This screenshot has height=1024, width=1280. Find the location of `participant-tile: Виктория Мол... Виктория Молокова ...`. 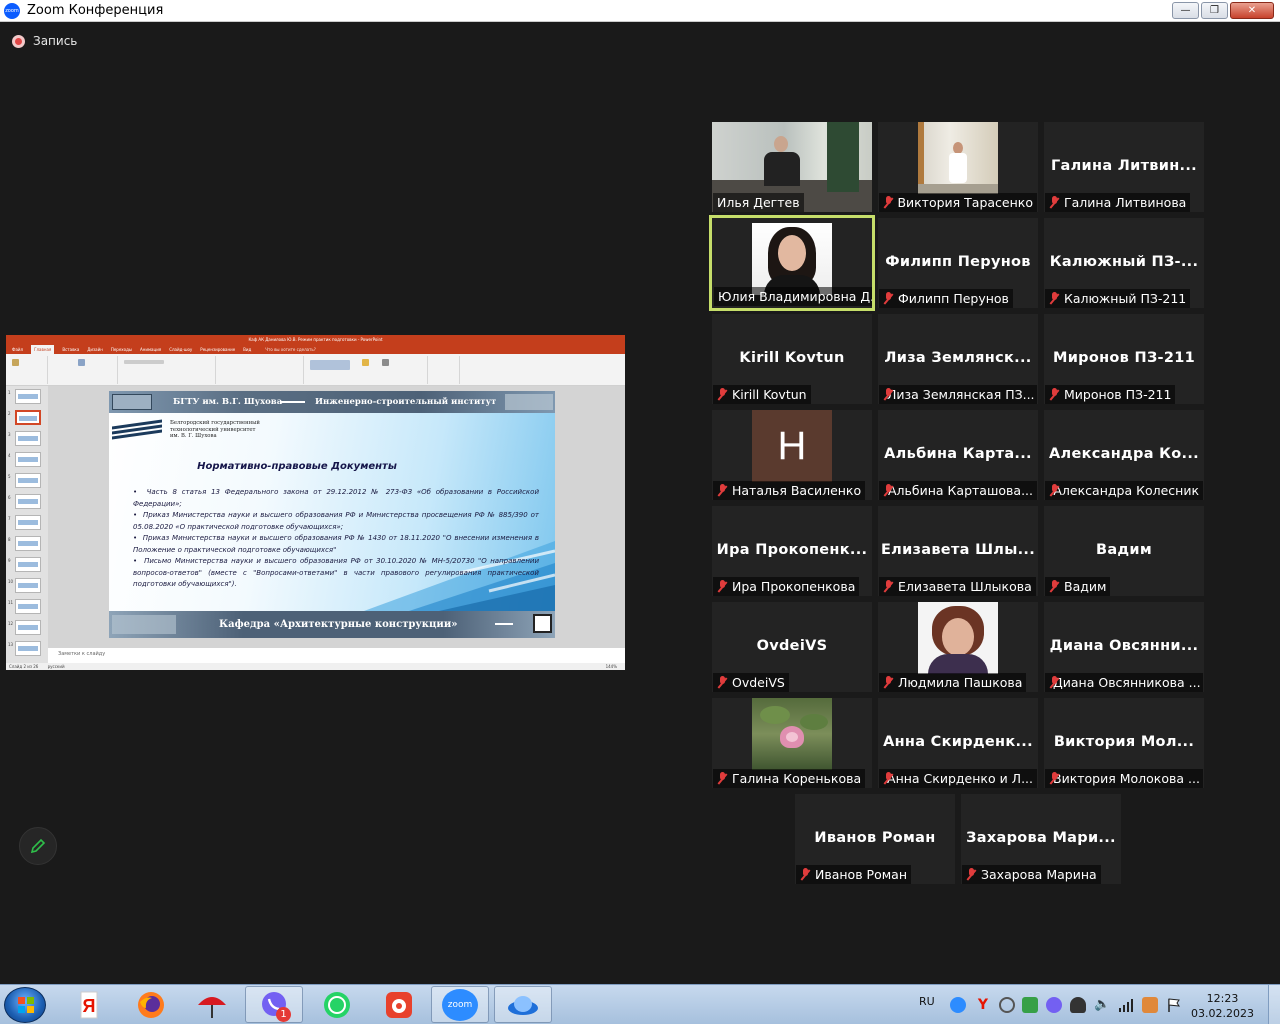

participant-tile: Виктория Мол... Виктория Молокова ... is located at coordinates (1124, 743).